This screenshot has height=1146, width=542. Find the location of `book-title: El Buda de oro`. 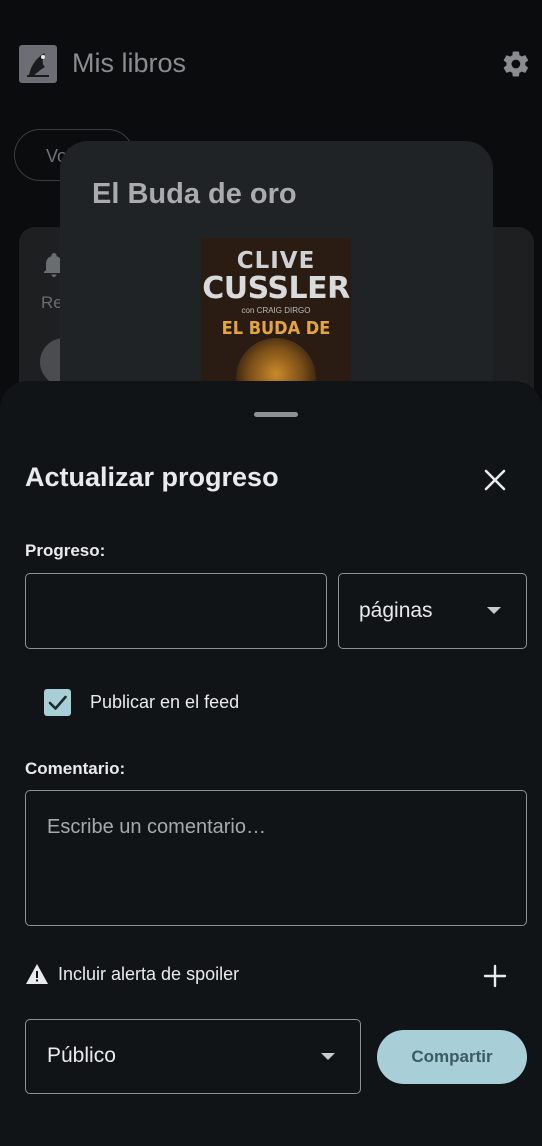

book-title: El Buda de oro is located at coordinates (194, 194).